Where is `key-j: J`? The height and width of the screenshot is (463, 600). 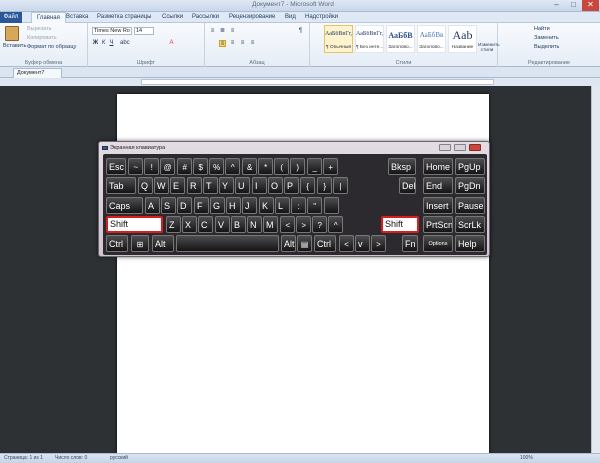
key-j: J is located at coordinates (250, 205).